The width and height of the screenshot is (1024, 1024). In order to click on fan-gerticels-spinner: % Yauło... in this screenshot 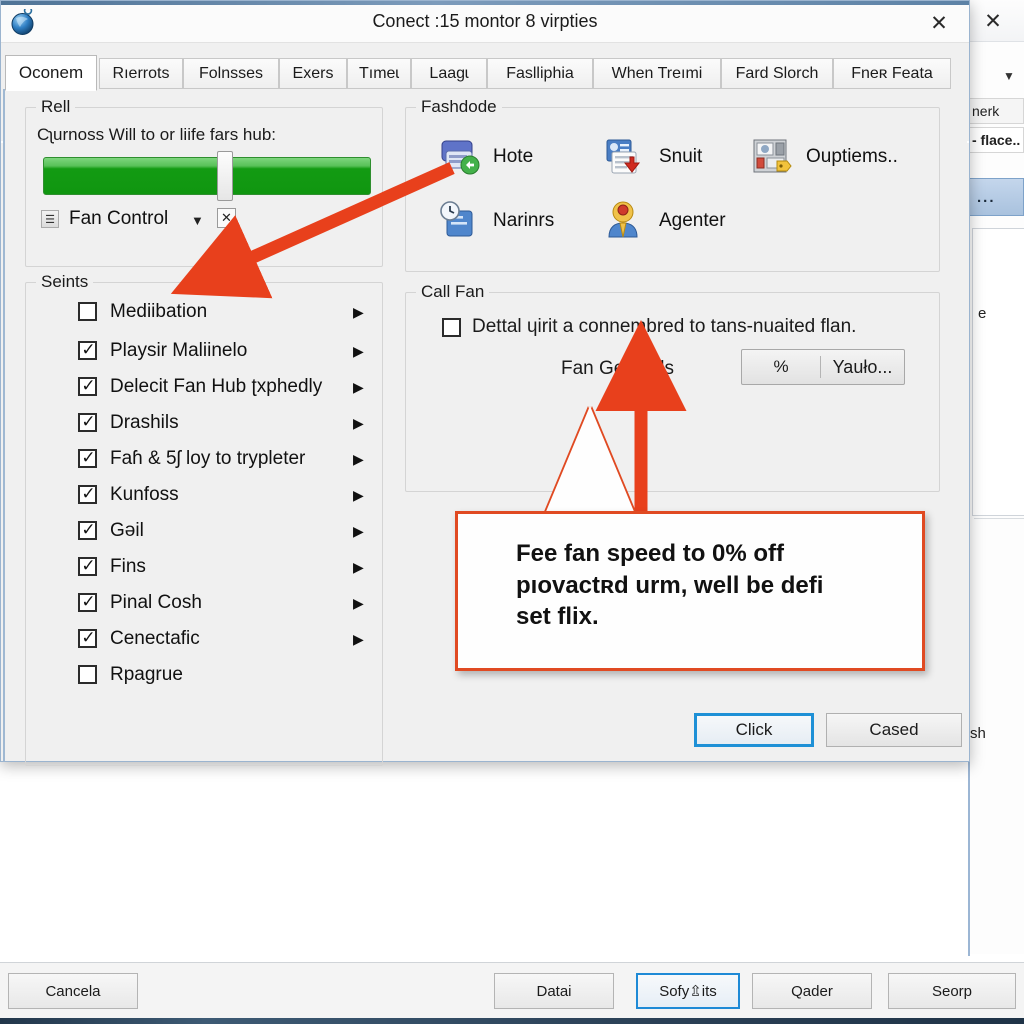, I will do `click(823, 367)`.